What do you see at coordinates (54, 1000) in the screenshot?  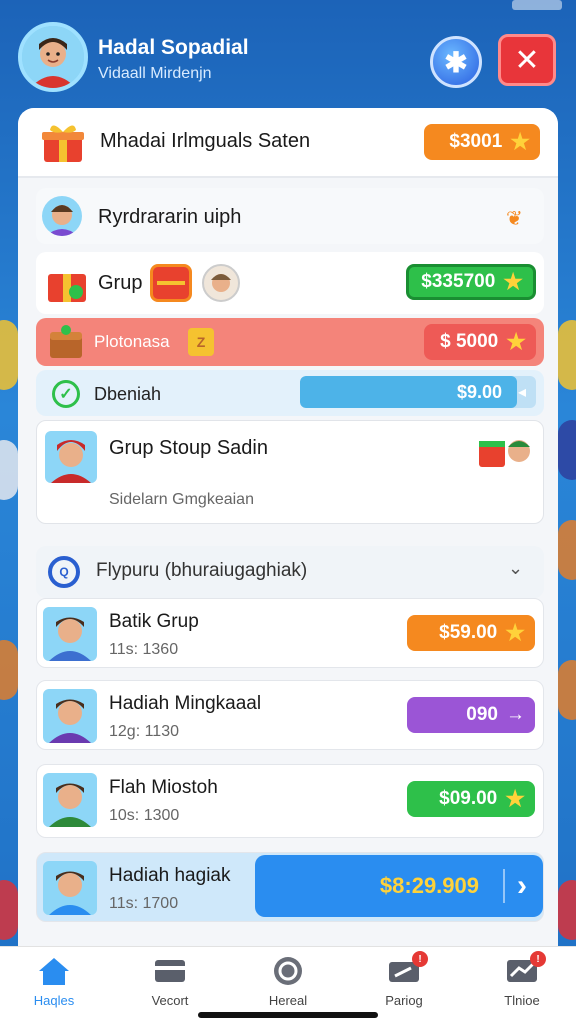 I see `nav-label: Haqles` at bounding box center [54, 1000].